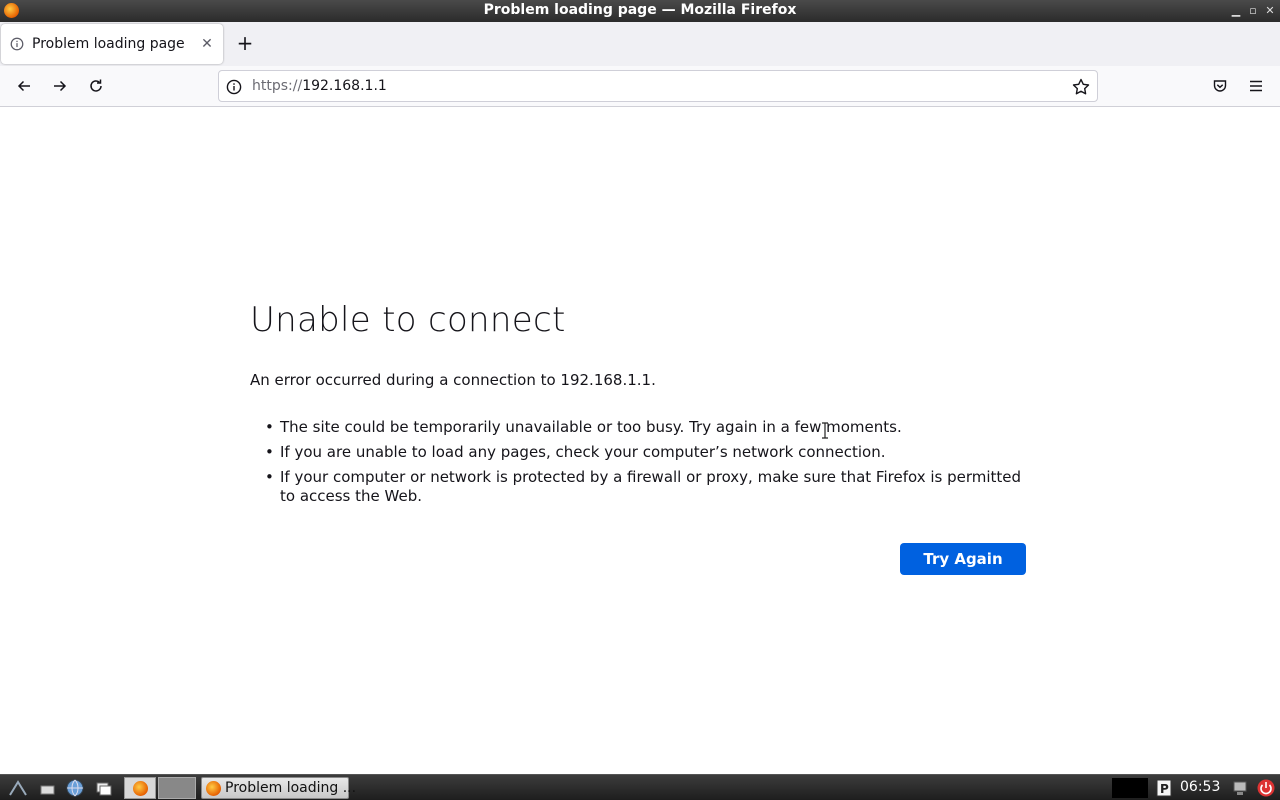  I want to click on pocket-icon, so click(1220, 86).